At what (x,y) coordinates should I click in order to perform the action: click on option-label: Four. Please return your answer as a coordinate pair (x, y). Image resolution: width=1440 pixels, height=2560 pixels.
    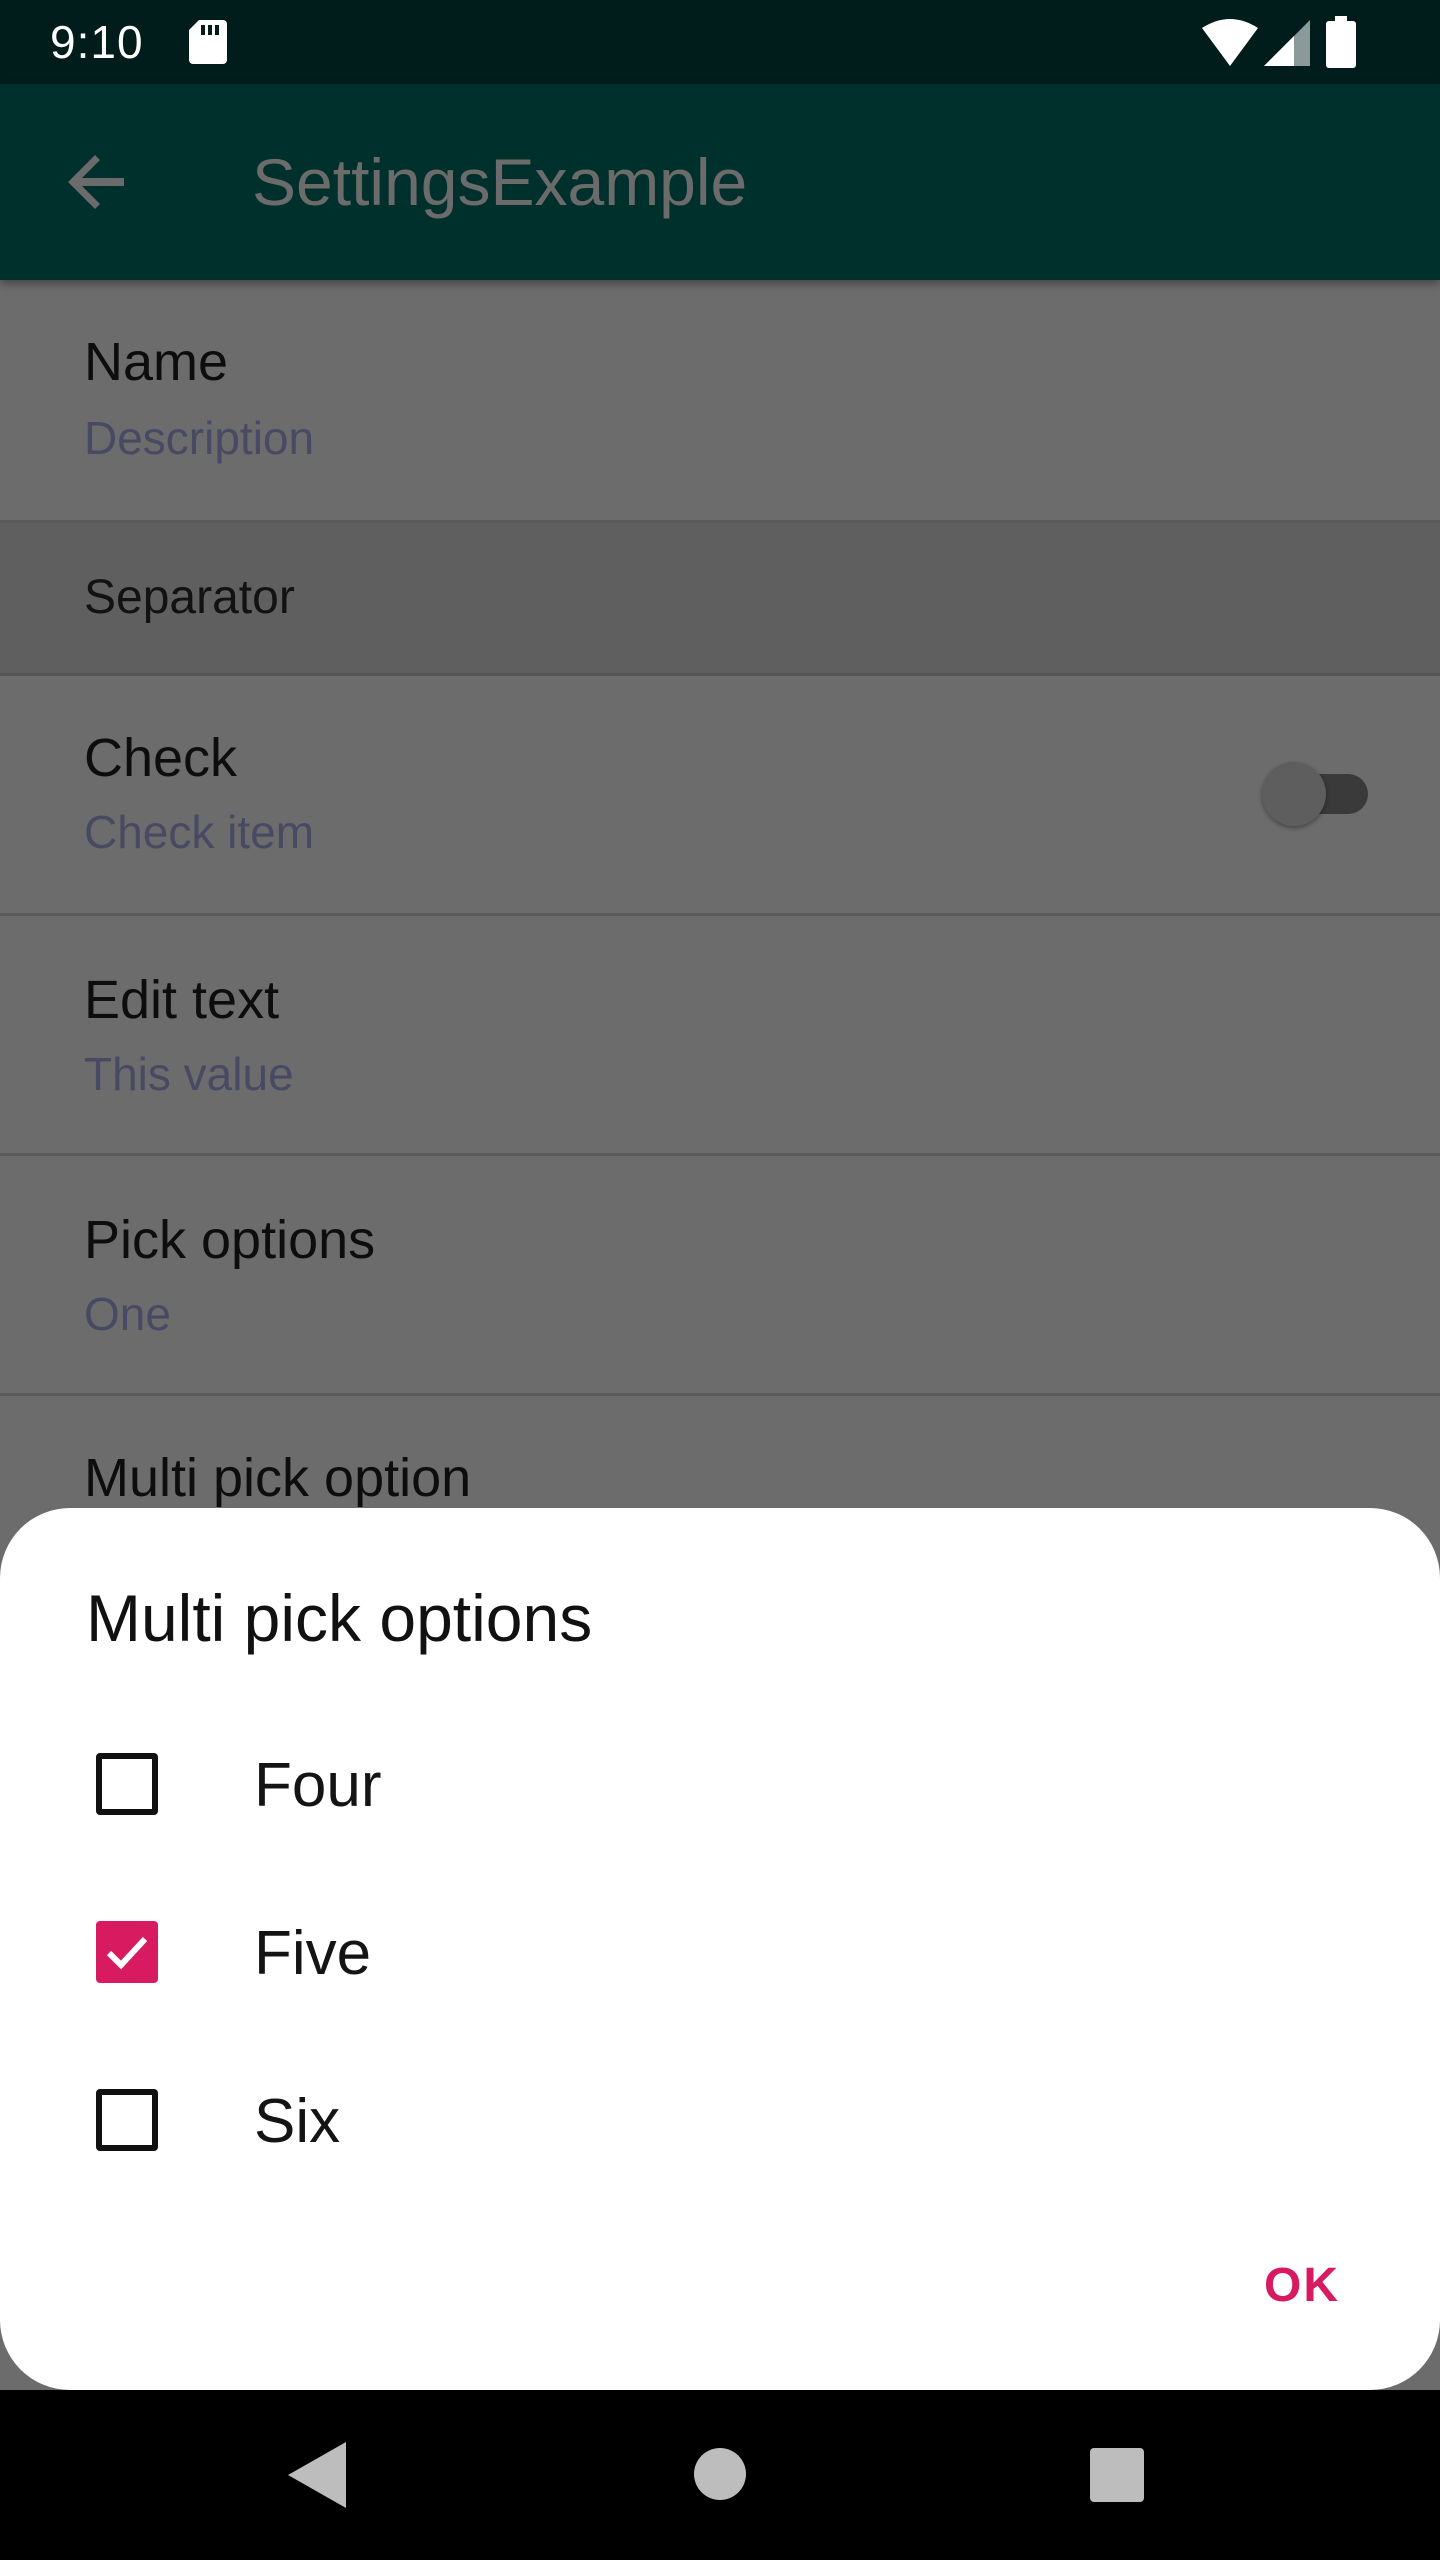
    Looking at the image, I should click on (318, 1785).